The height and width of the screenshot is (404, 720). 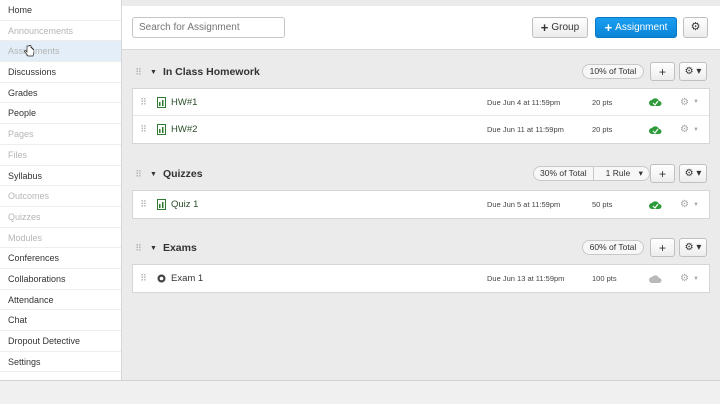 What do you see at coordinates (421, 248) in the screenshot?
I see `group-header: ⠿ ▼ Exams 60% of Total + ⚙ ▾` at bounding box center [421, 248].